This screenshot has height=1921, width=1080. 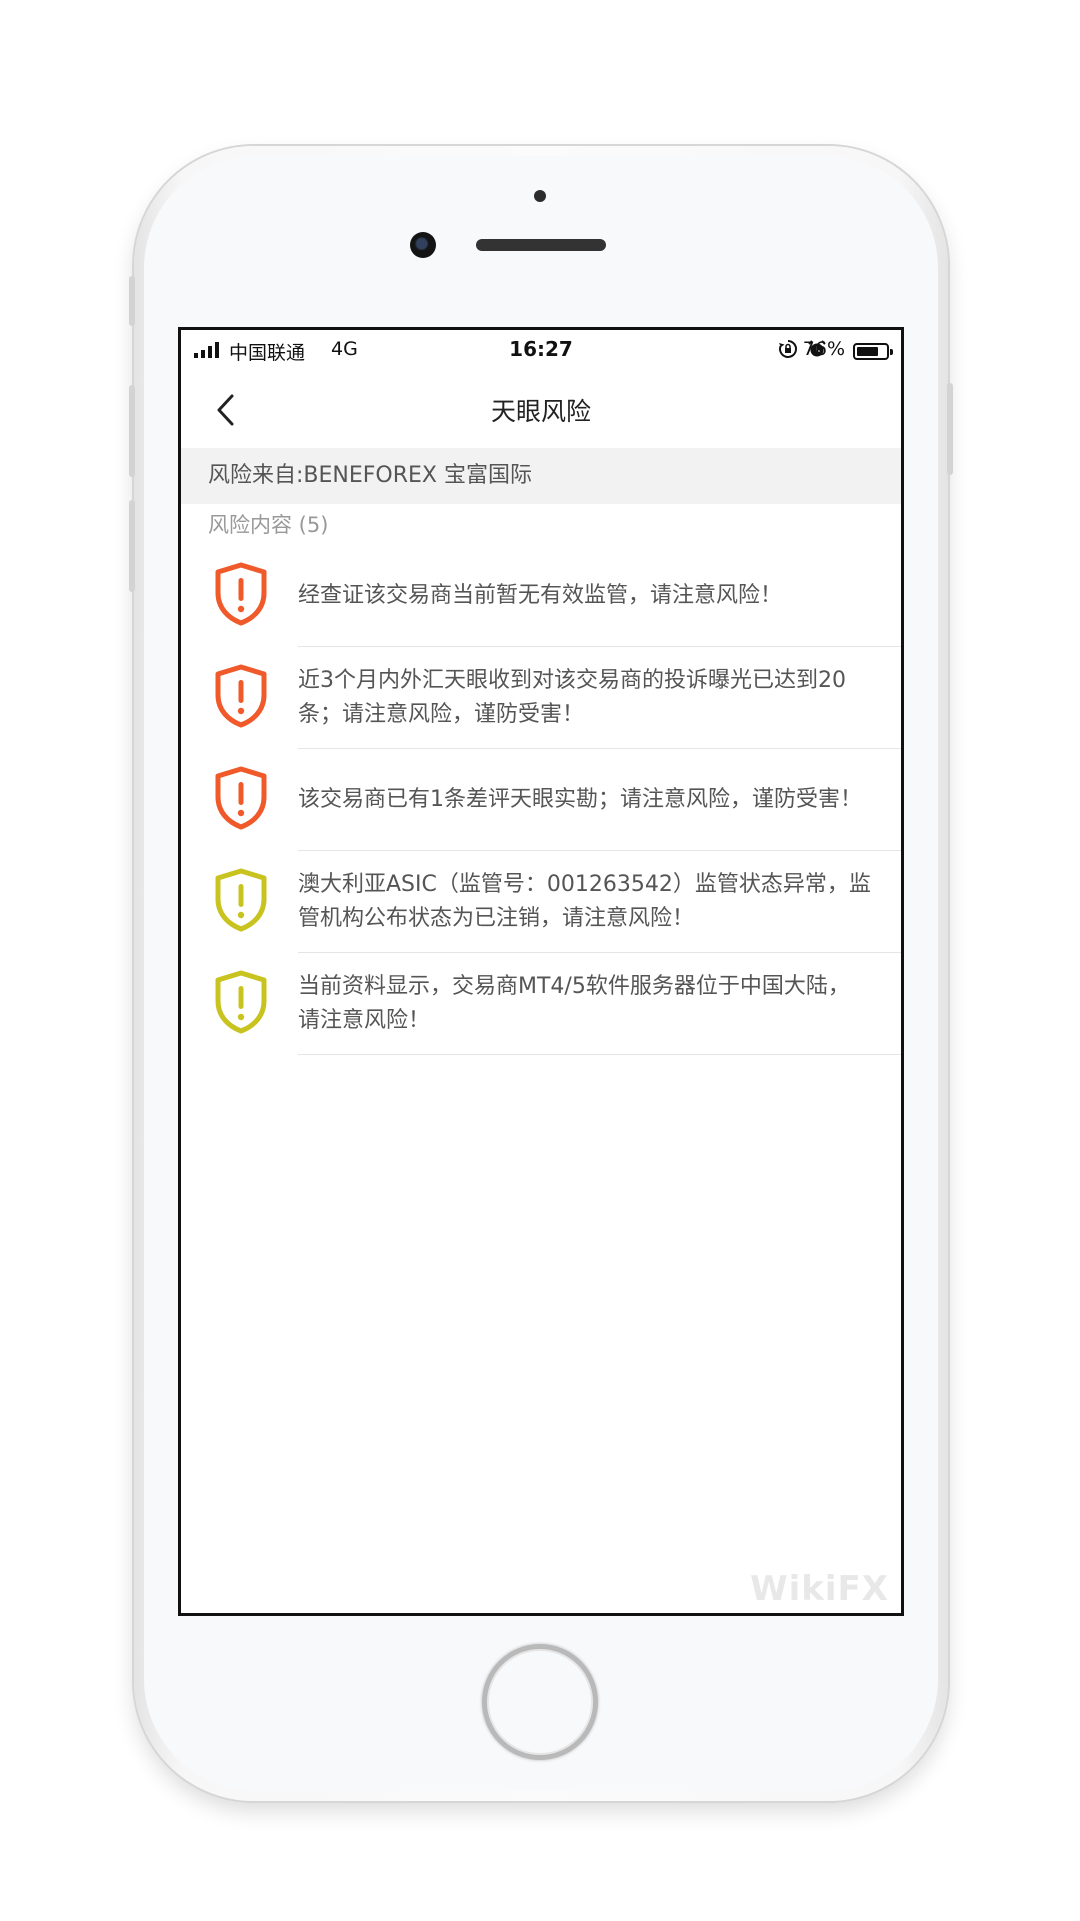 I want to click on volume-up-button, so click(x=132, y=431).